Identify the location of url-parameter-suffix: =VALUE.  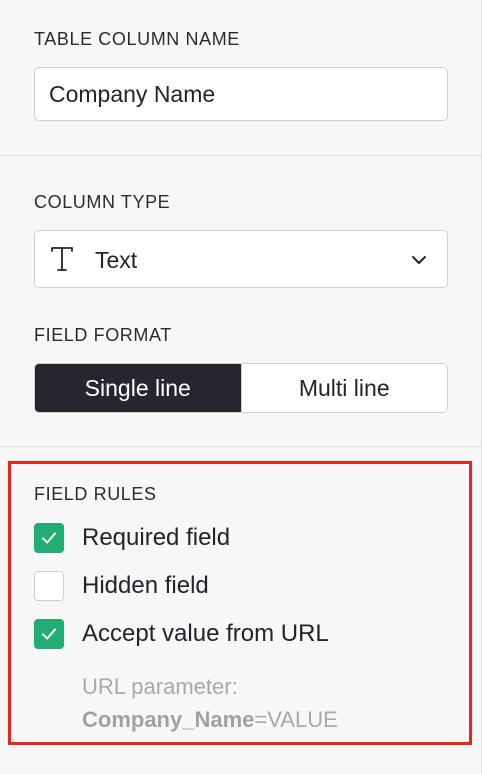
(296, 719).